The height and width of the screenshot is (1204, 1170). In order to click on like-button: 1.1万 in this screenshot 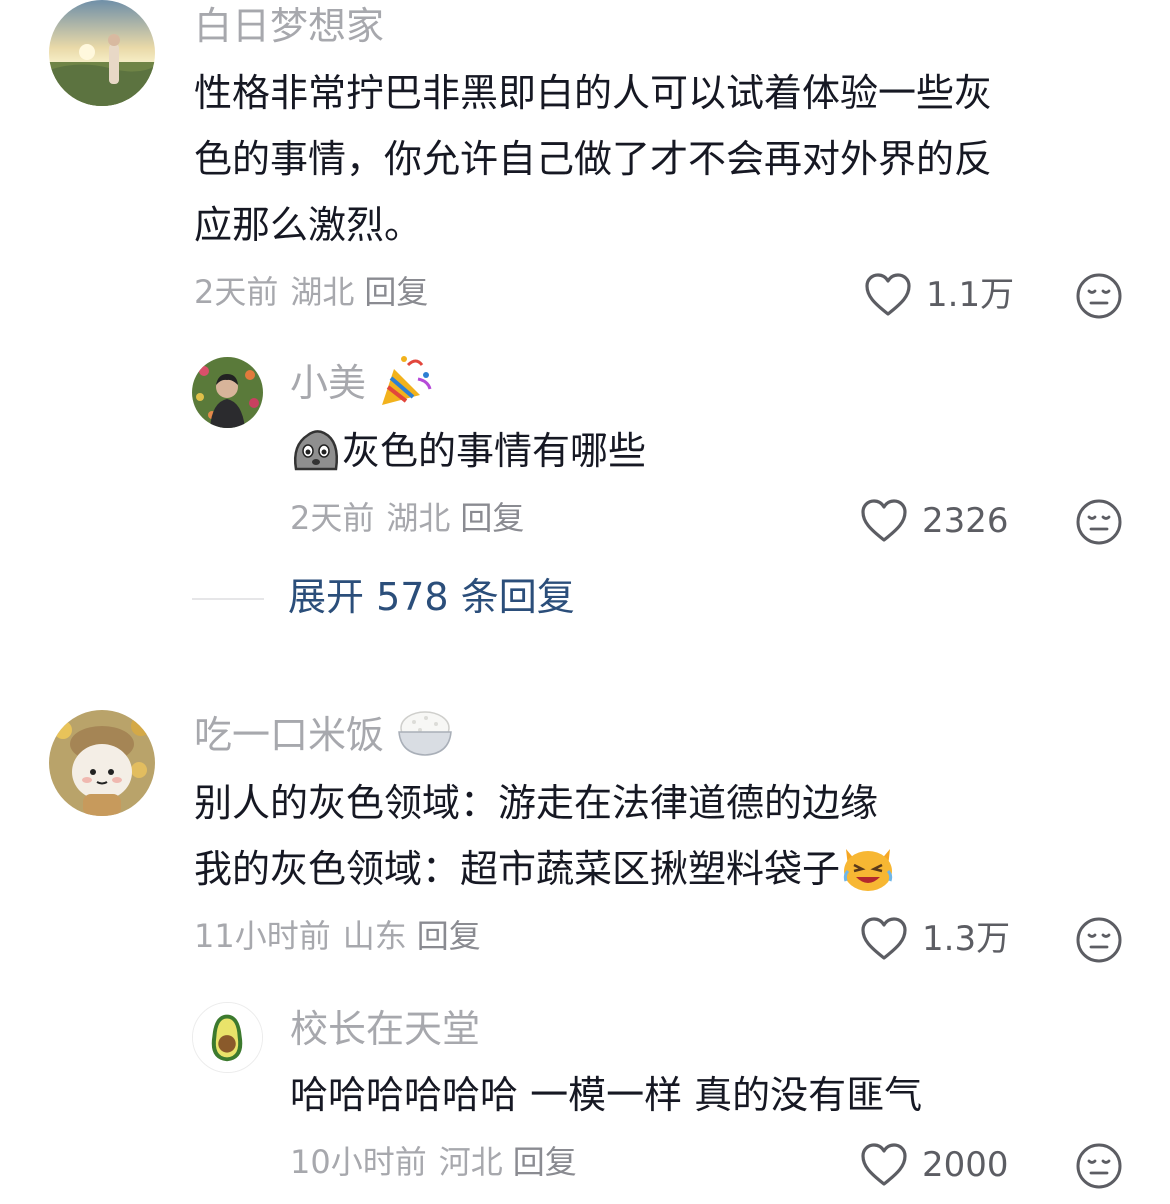, I will do `click(949, 297)`.